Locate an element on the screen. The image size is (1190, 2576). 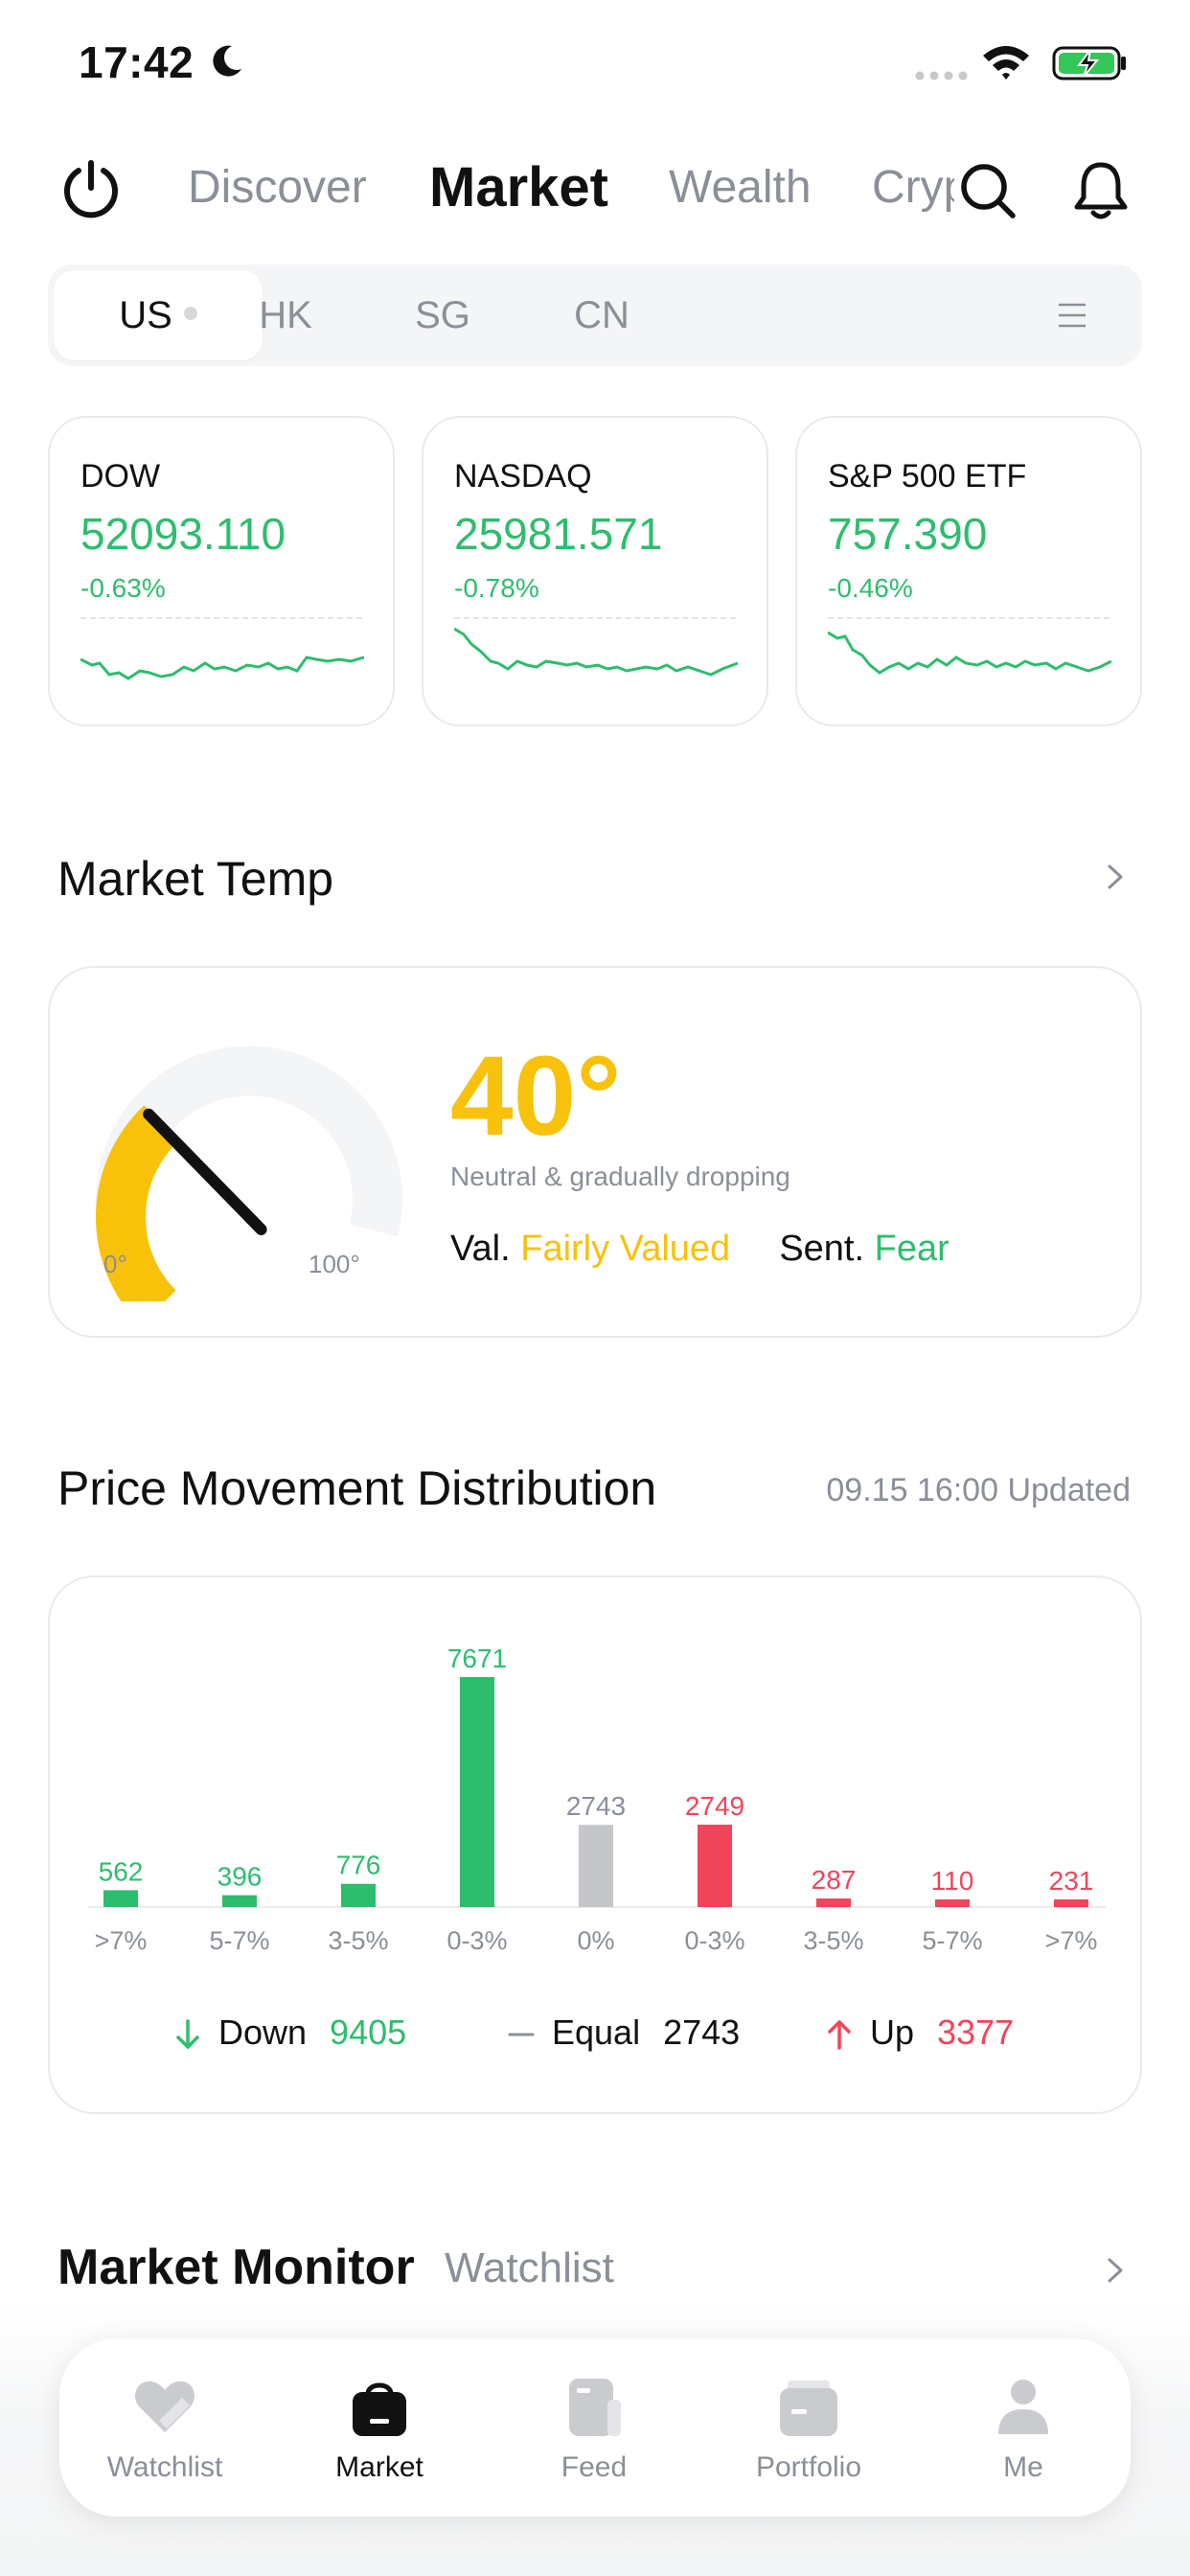
temperature-gauge is located at coordinates (249, 1173).